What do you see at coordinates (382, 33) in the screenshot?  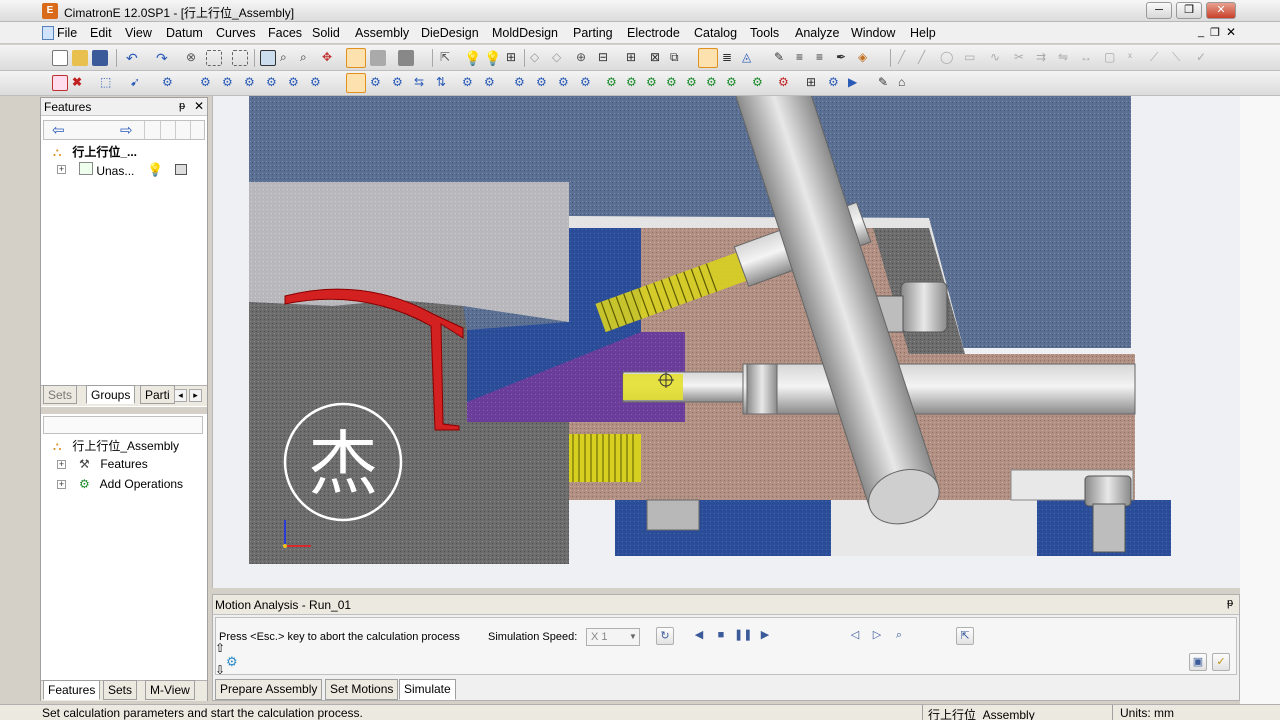 I see `menu-assembly: Assembly` at bounding box center [382, 33].